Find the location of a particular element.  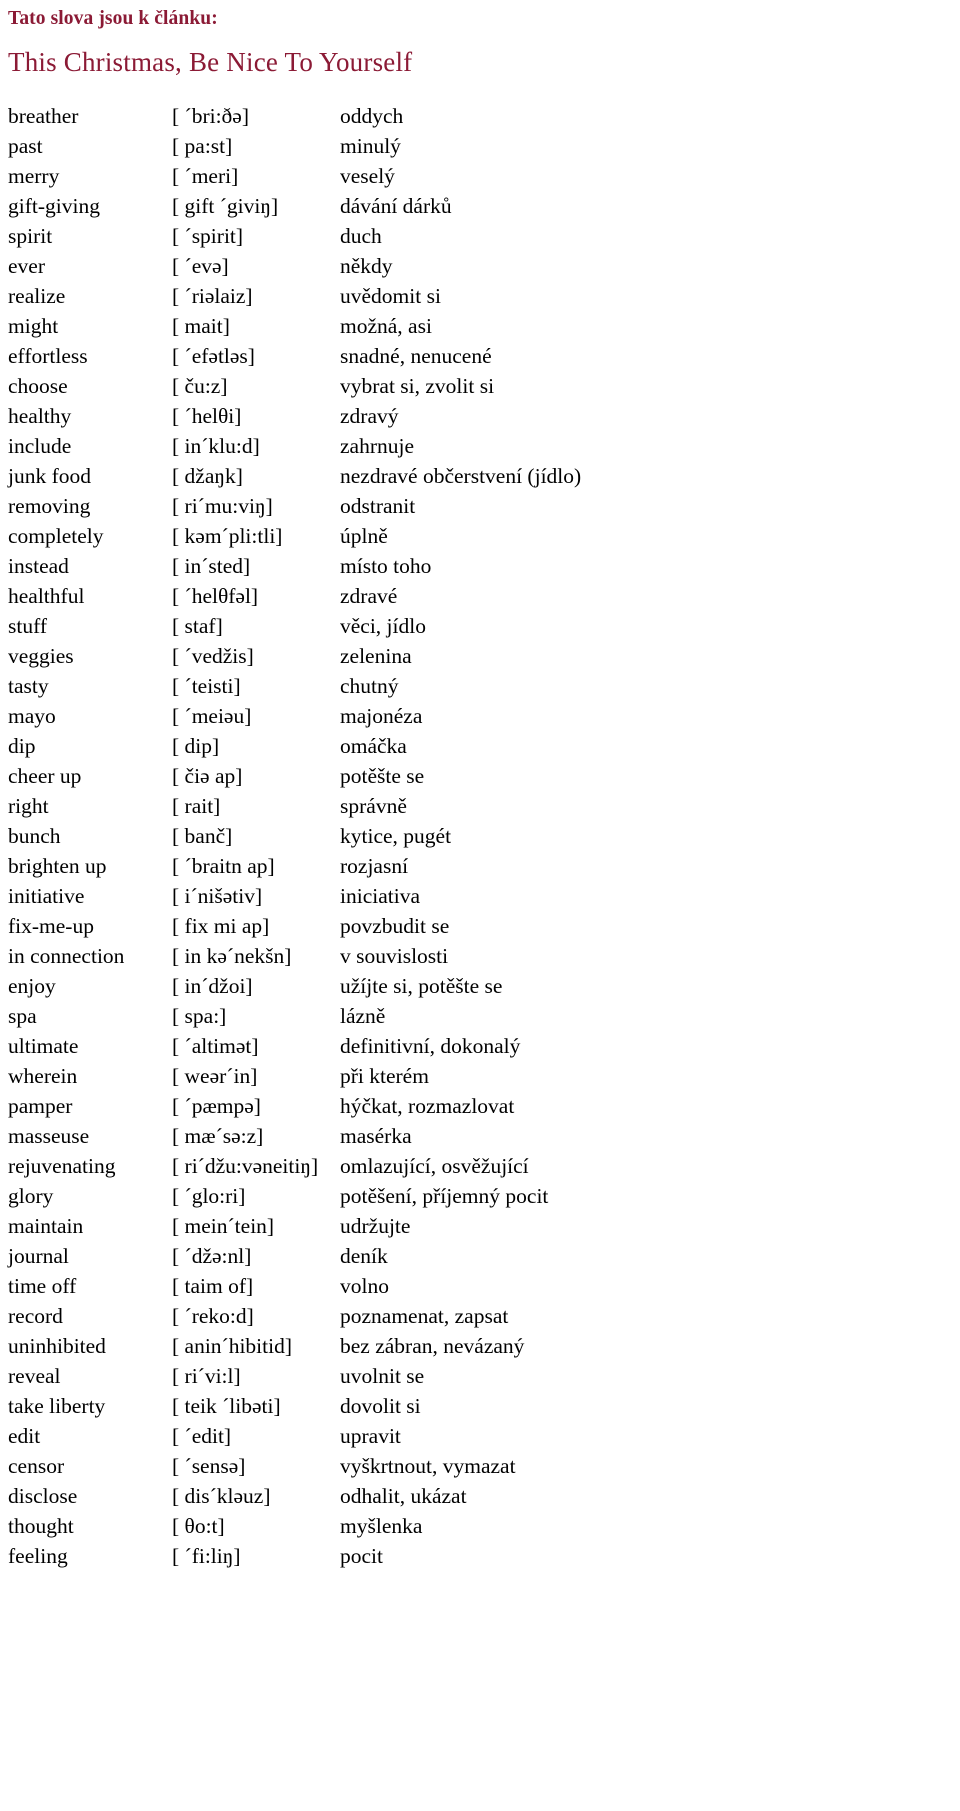

vocabulary-phonetic: [ ´teisti] is located at coordinates (206, 685).